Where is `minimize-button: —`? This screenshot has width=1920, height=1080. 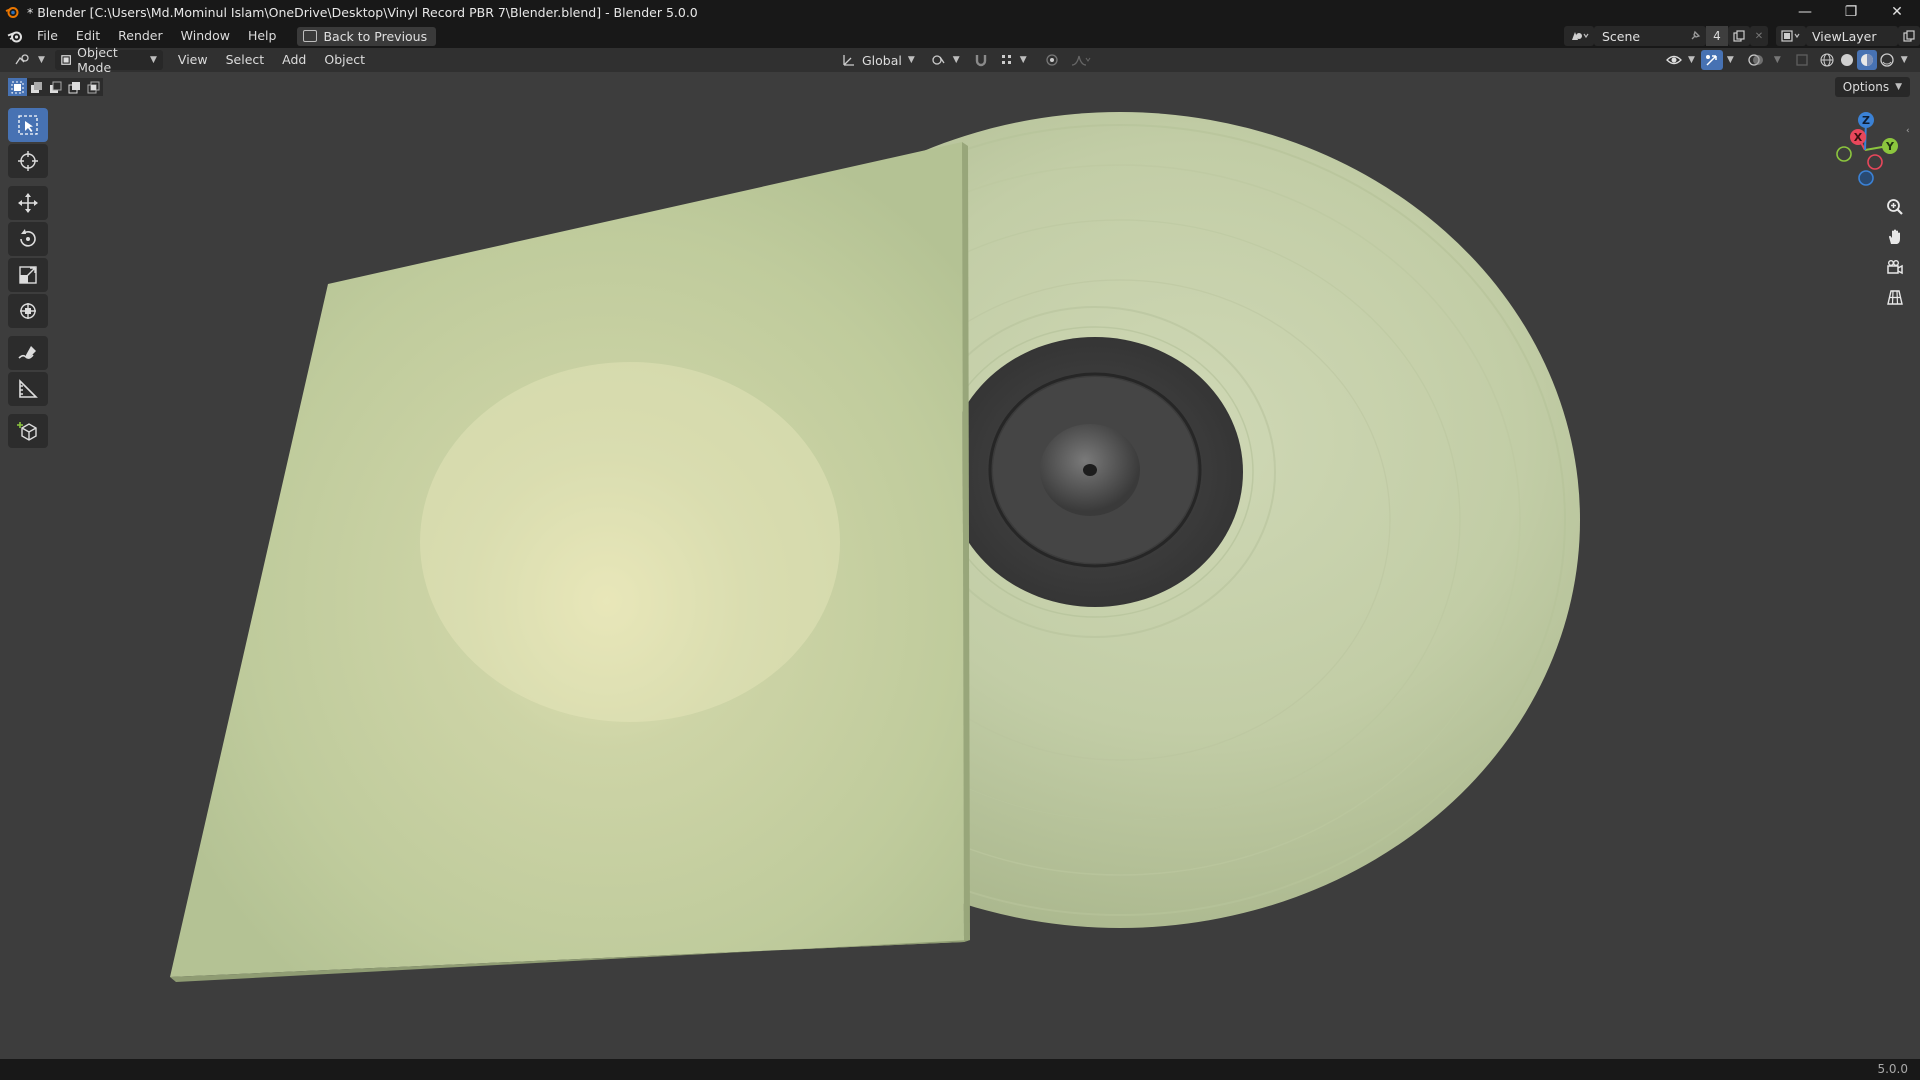 minimize-button: — is located at coordinates (1805, 12).